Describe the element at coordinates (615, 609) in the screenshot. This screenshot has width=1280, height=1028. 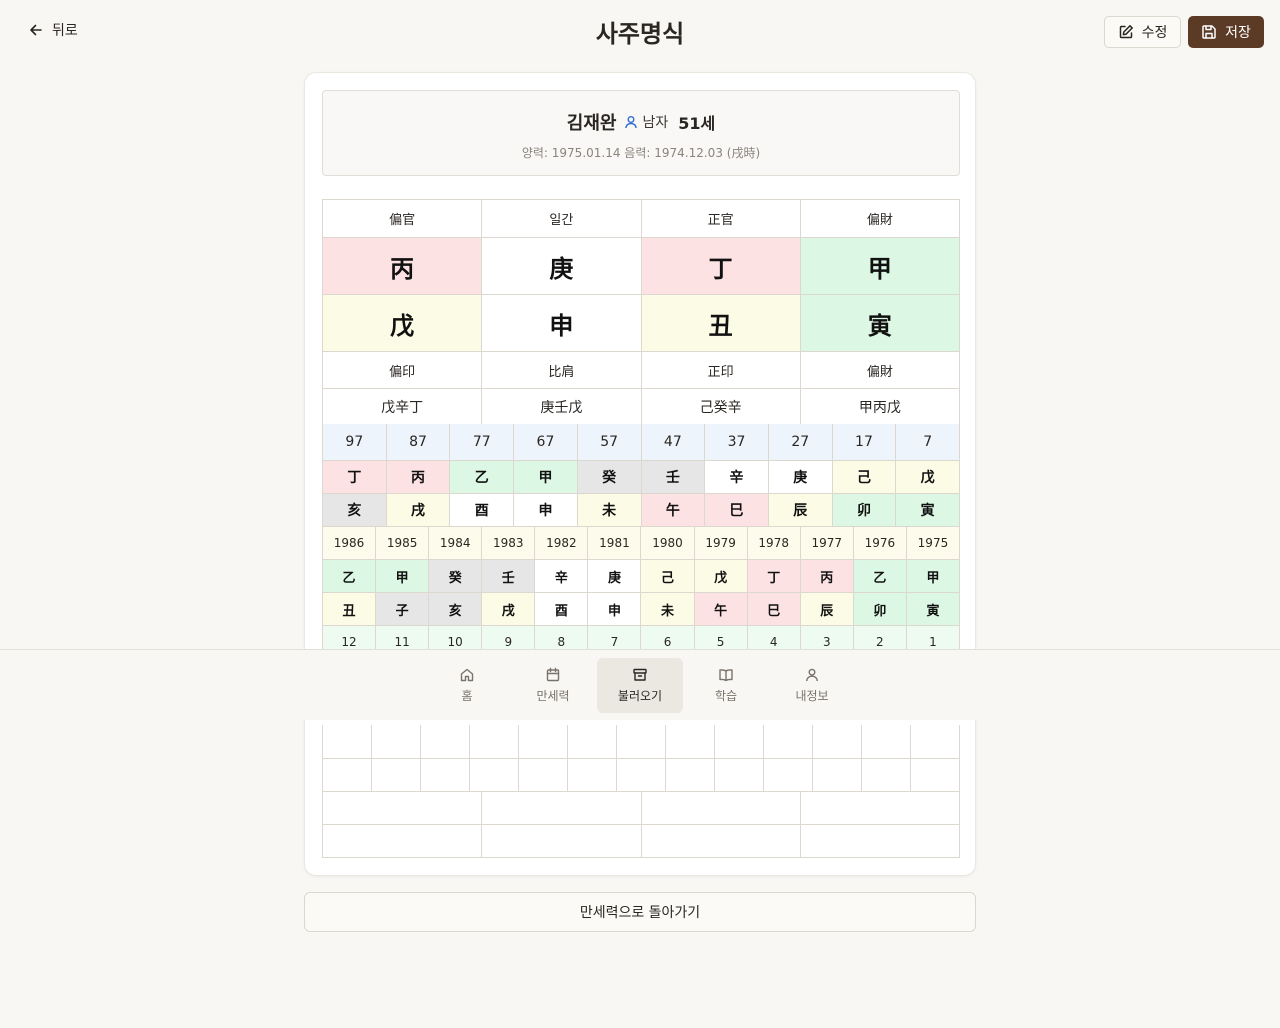
I see `seun-branch: 申` at that location.